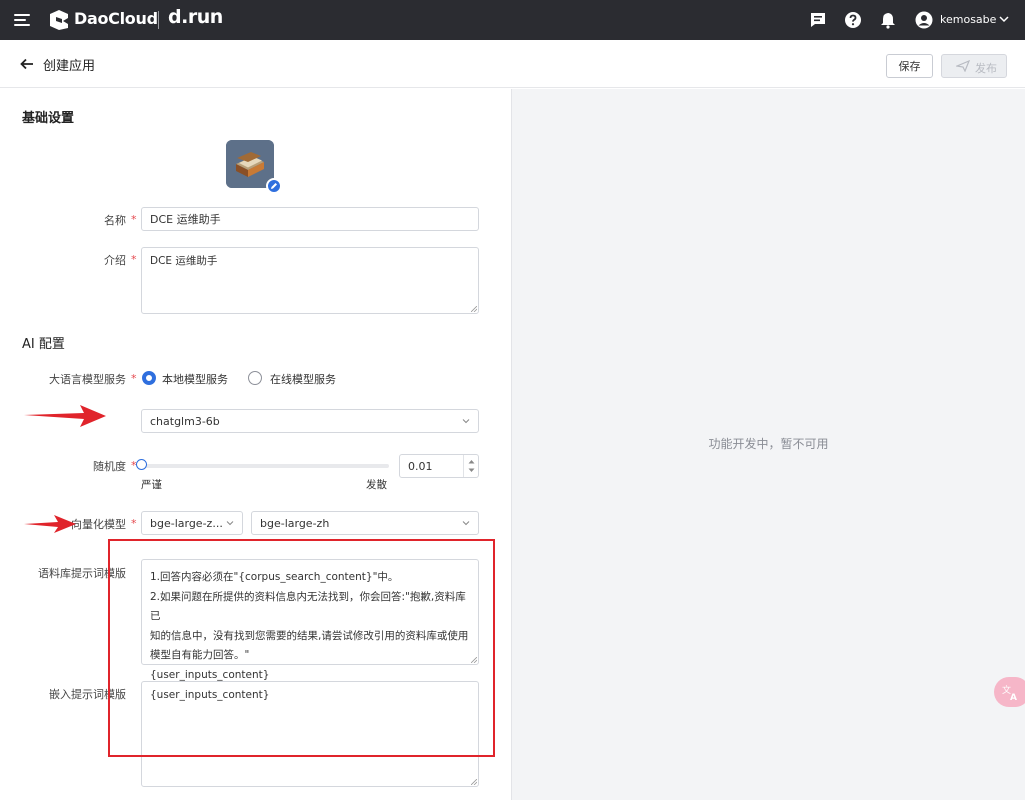 The height and width of the screenshot is (800, 1025). What do you see at coordinates (149, 378) in the screenshot?
I see `radio-local-model` at bounding box center [149, 378].